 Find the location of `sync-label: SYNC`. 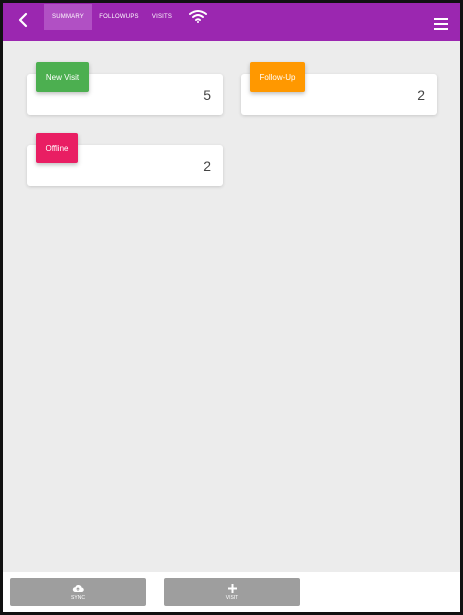

sync-label: SYNC is located at coordinates (78, 597).